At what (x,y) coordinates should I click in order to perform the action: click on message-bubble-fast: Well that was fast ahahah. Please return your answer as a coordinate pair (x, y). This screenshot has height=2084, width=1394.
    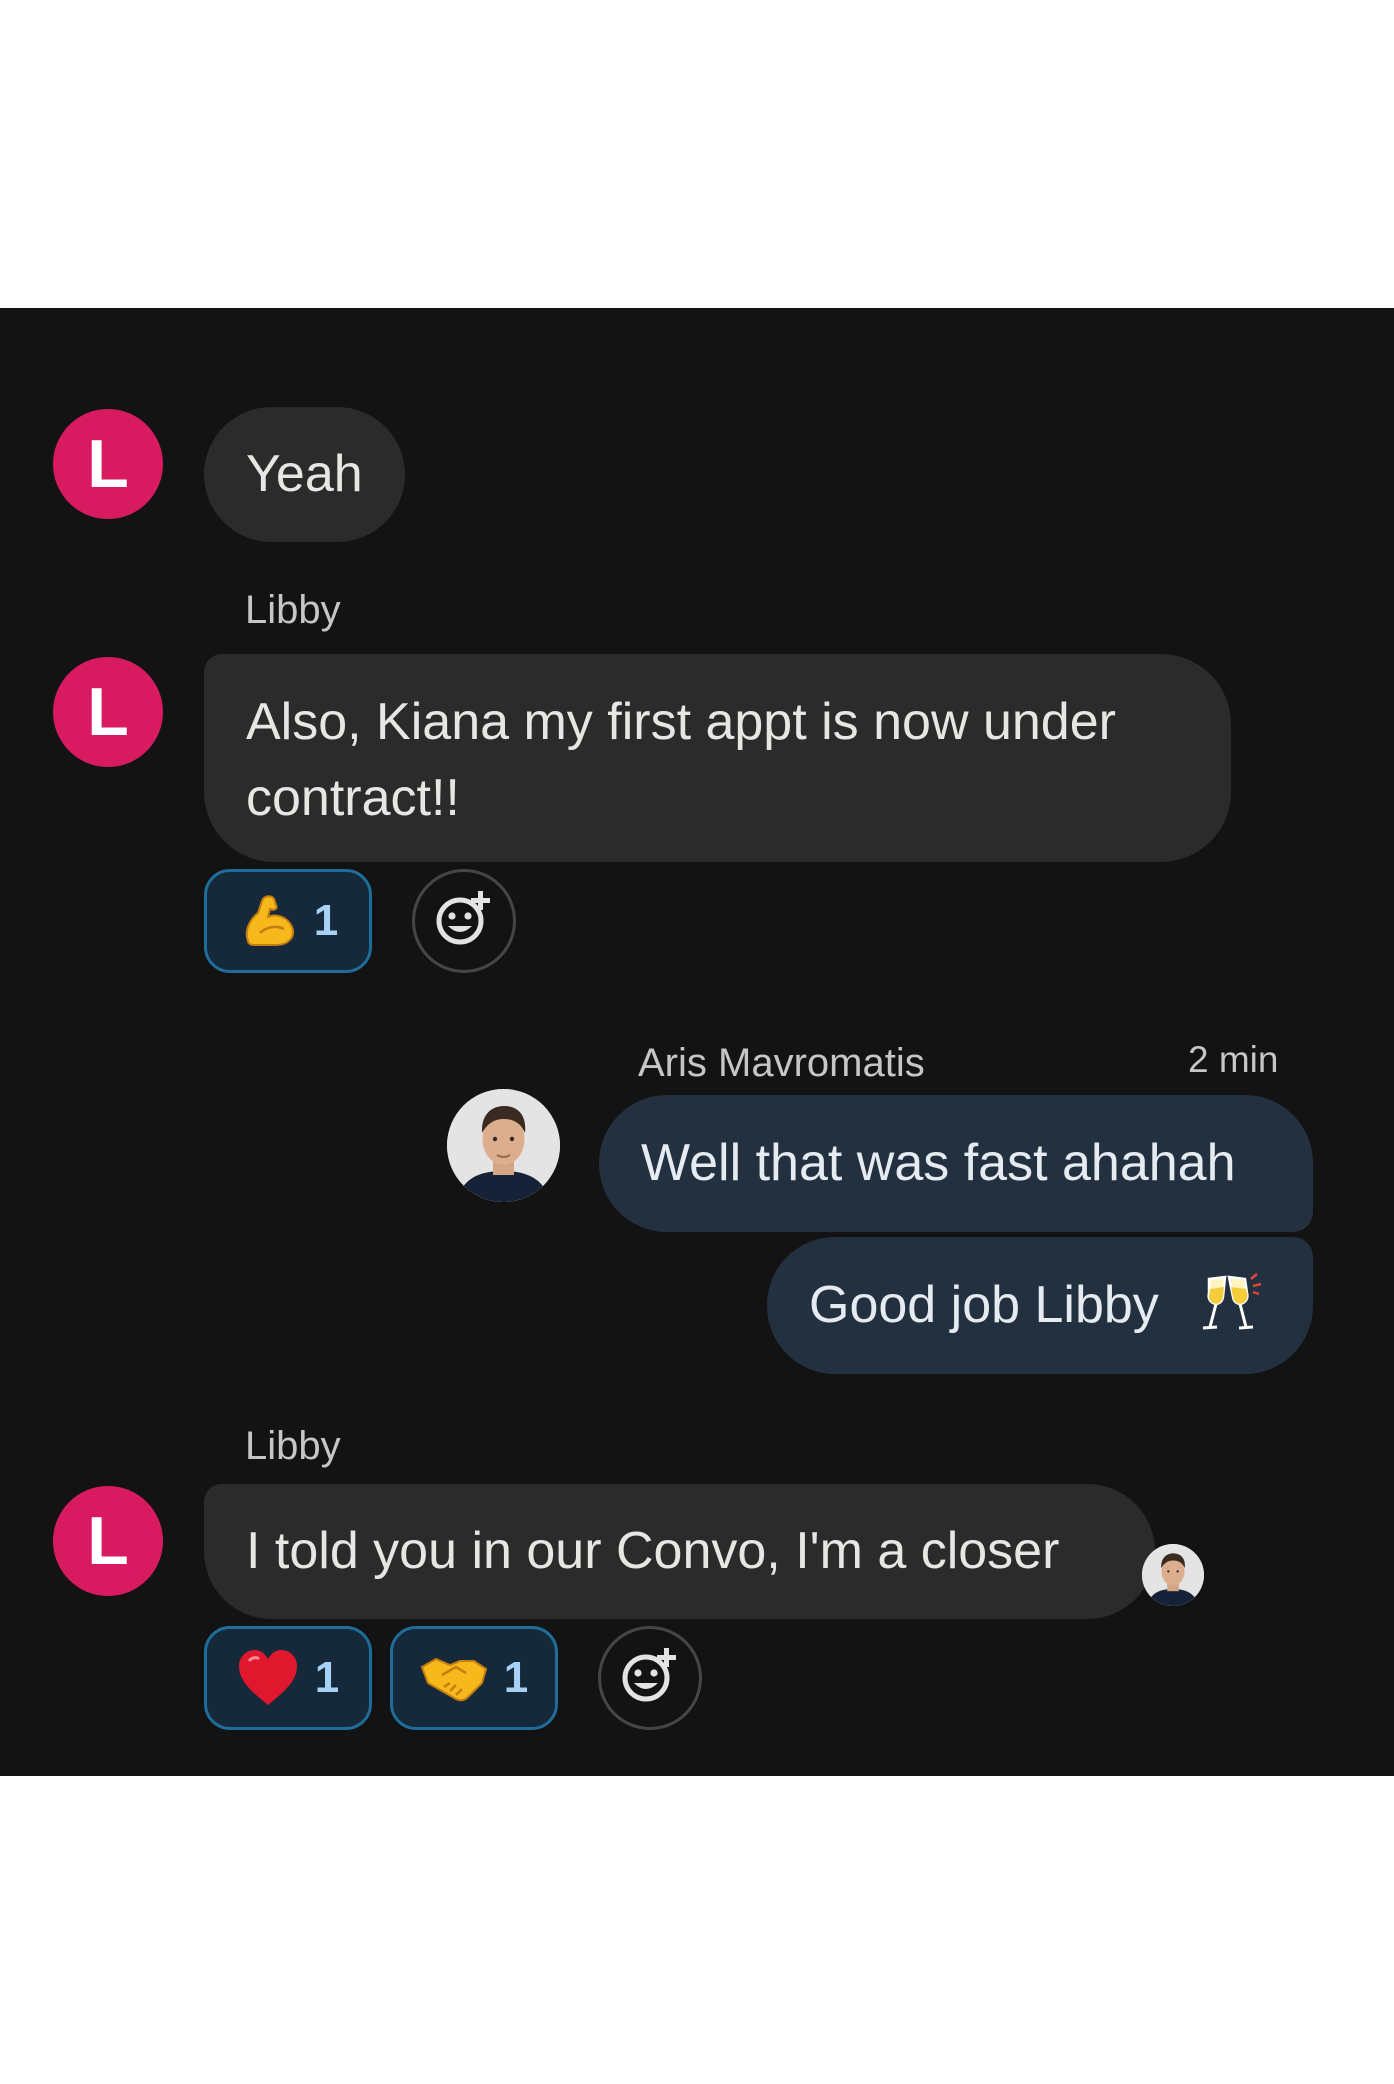
    Looking at the image, I should click on (956, 1163).